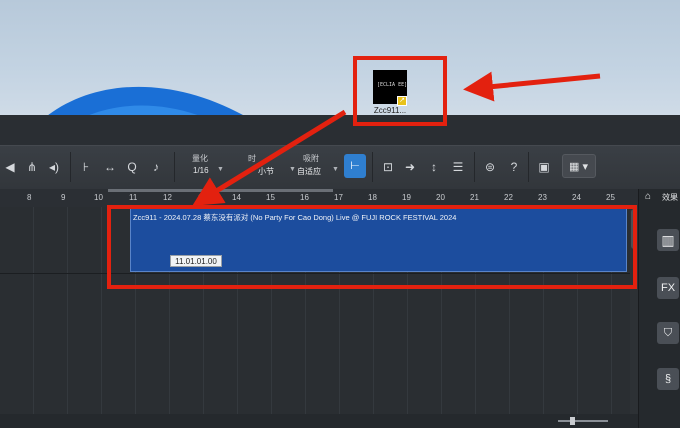  What do you see at coordinates (32, 167) in the screenshot?
I see `split-tool-icon: ⋔` at bounding box center [32, 167].